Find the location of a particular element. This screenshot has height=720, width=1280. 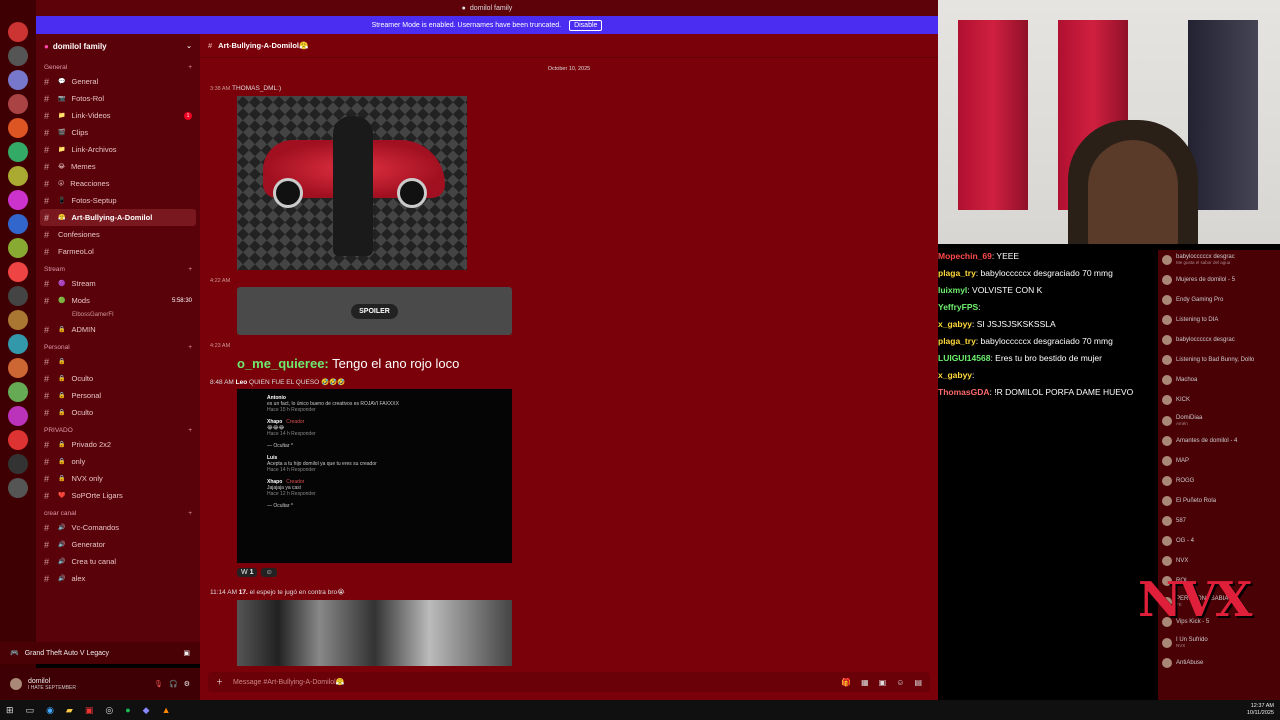

photo-attachment is located at coordinates (374, 633).